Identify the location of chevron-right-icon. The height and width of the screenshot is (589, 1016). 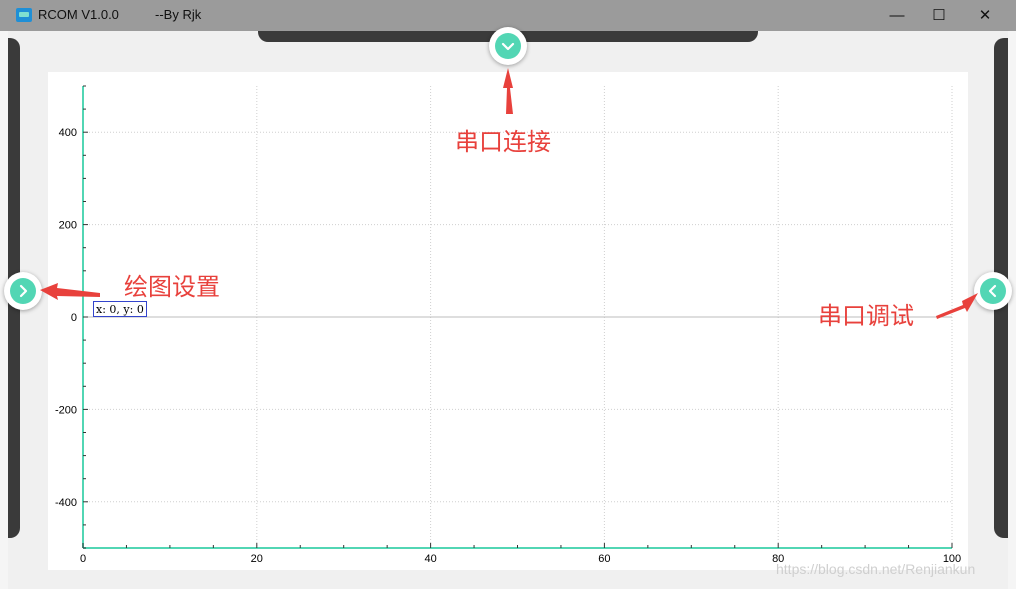
(23, 291).